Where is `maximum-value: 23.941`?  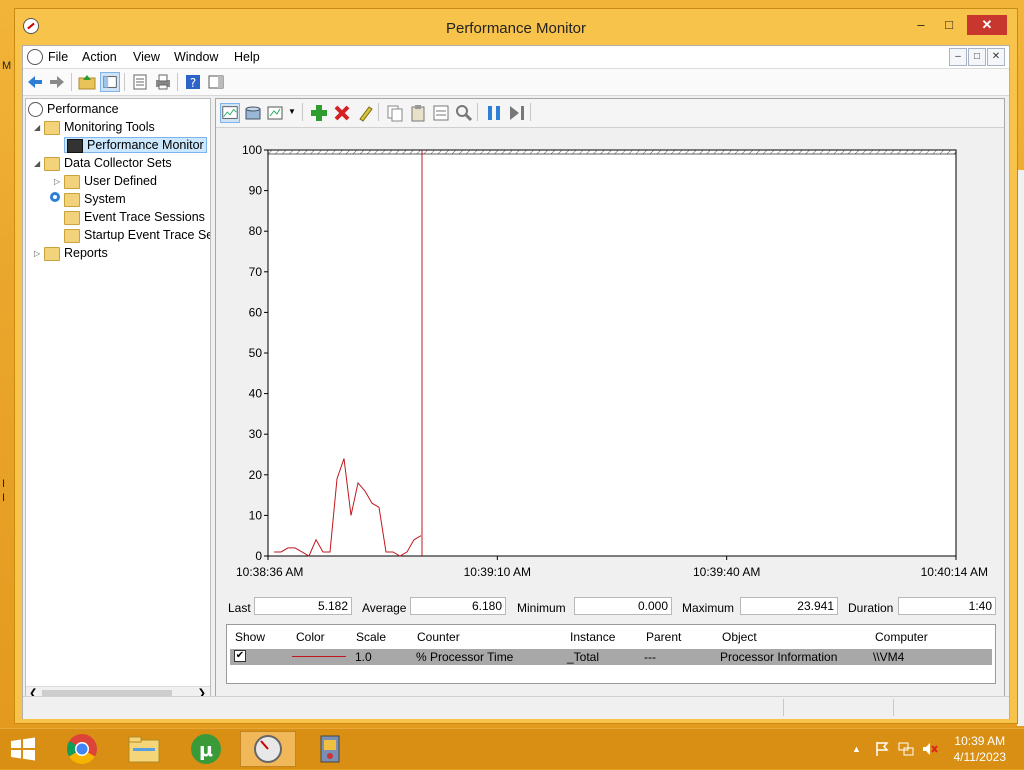
maximum-value: 23.941 is located at coordinates (789, 606).